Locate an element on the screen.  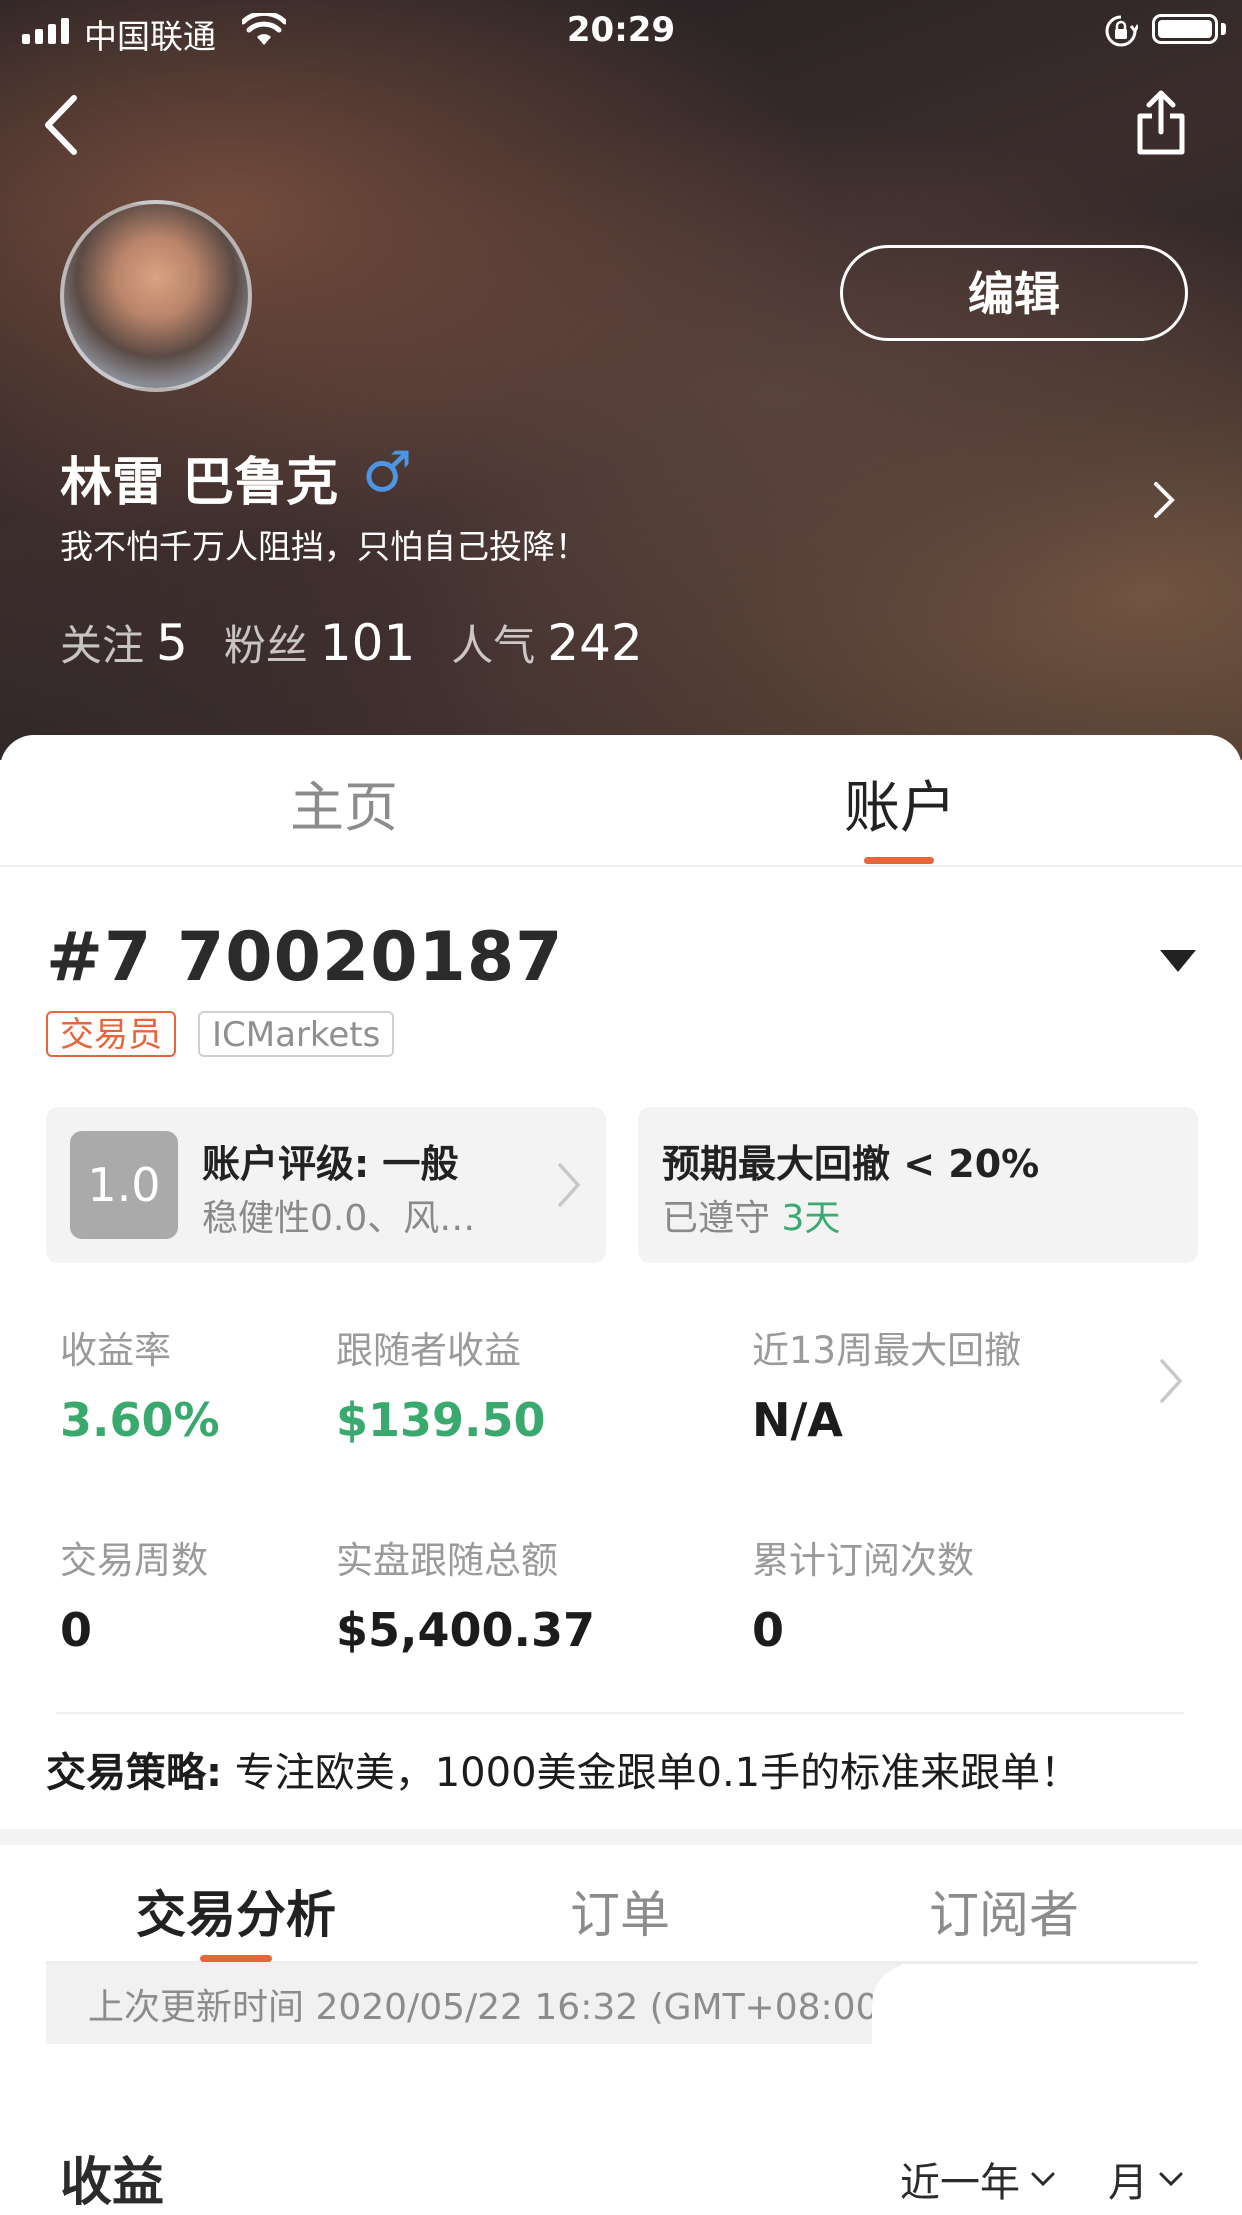
live-follow-total-value: $5,400.37 is located at coordinates (465, 1630).